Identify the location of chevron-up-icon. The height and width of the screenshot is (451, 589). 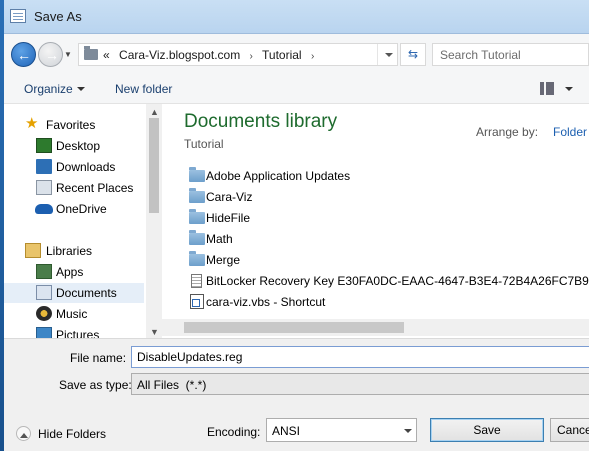
(23, 433).